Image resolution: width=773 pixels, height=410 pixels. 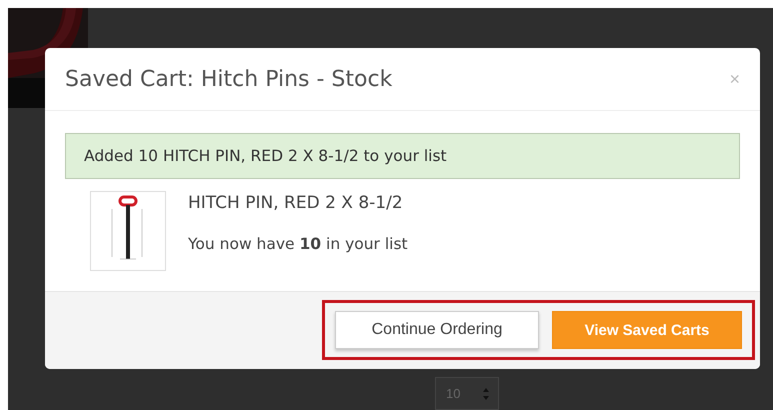 I want to click on product-name: HITCH PIN, RED 2 X 8-1/2, so click(x=296, y=203).